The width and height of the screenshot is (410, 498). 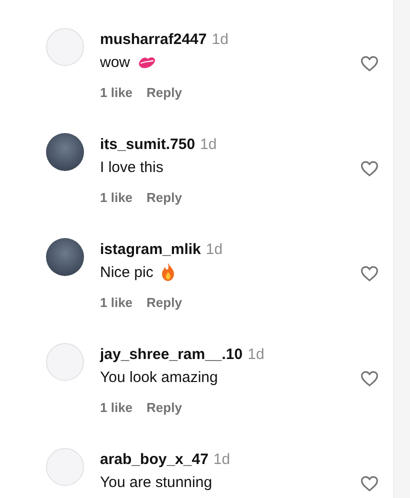 I want to click on comment-text: You look amazing, so click(x=159, y=377).